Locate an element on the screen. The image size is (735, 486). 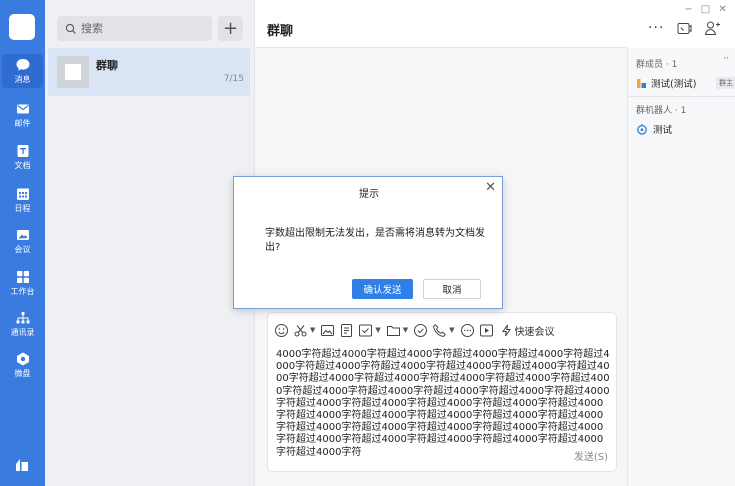
chat-header: 群聊 is located at coordinates (441, 24).